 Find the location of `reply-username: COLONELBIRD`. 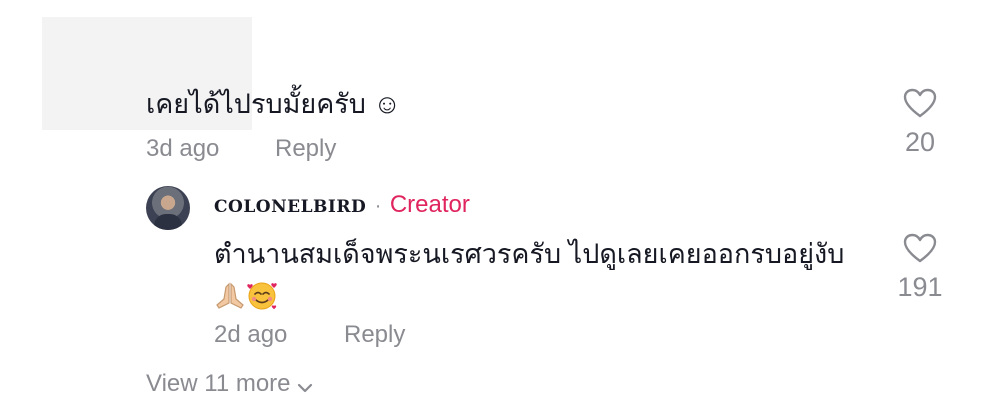

reply-username: COLONELBIRD is located at coordinates (290, 207).